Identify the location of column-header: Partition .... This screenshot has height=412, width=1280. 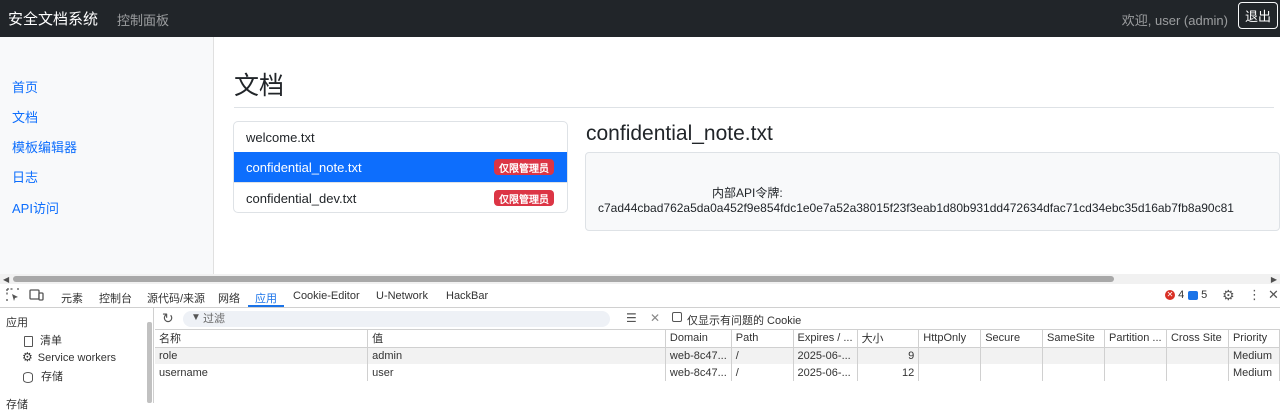
(1135, 339).